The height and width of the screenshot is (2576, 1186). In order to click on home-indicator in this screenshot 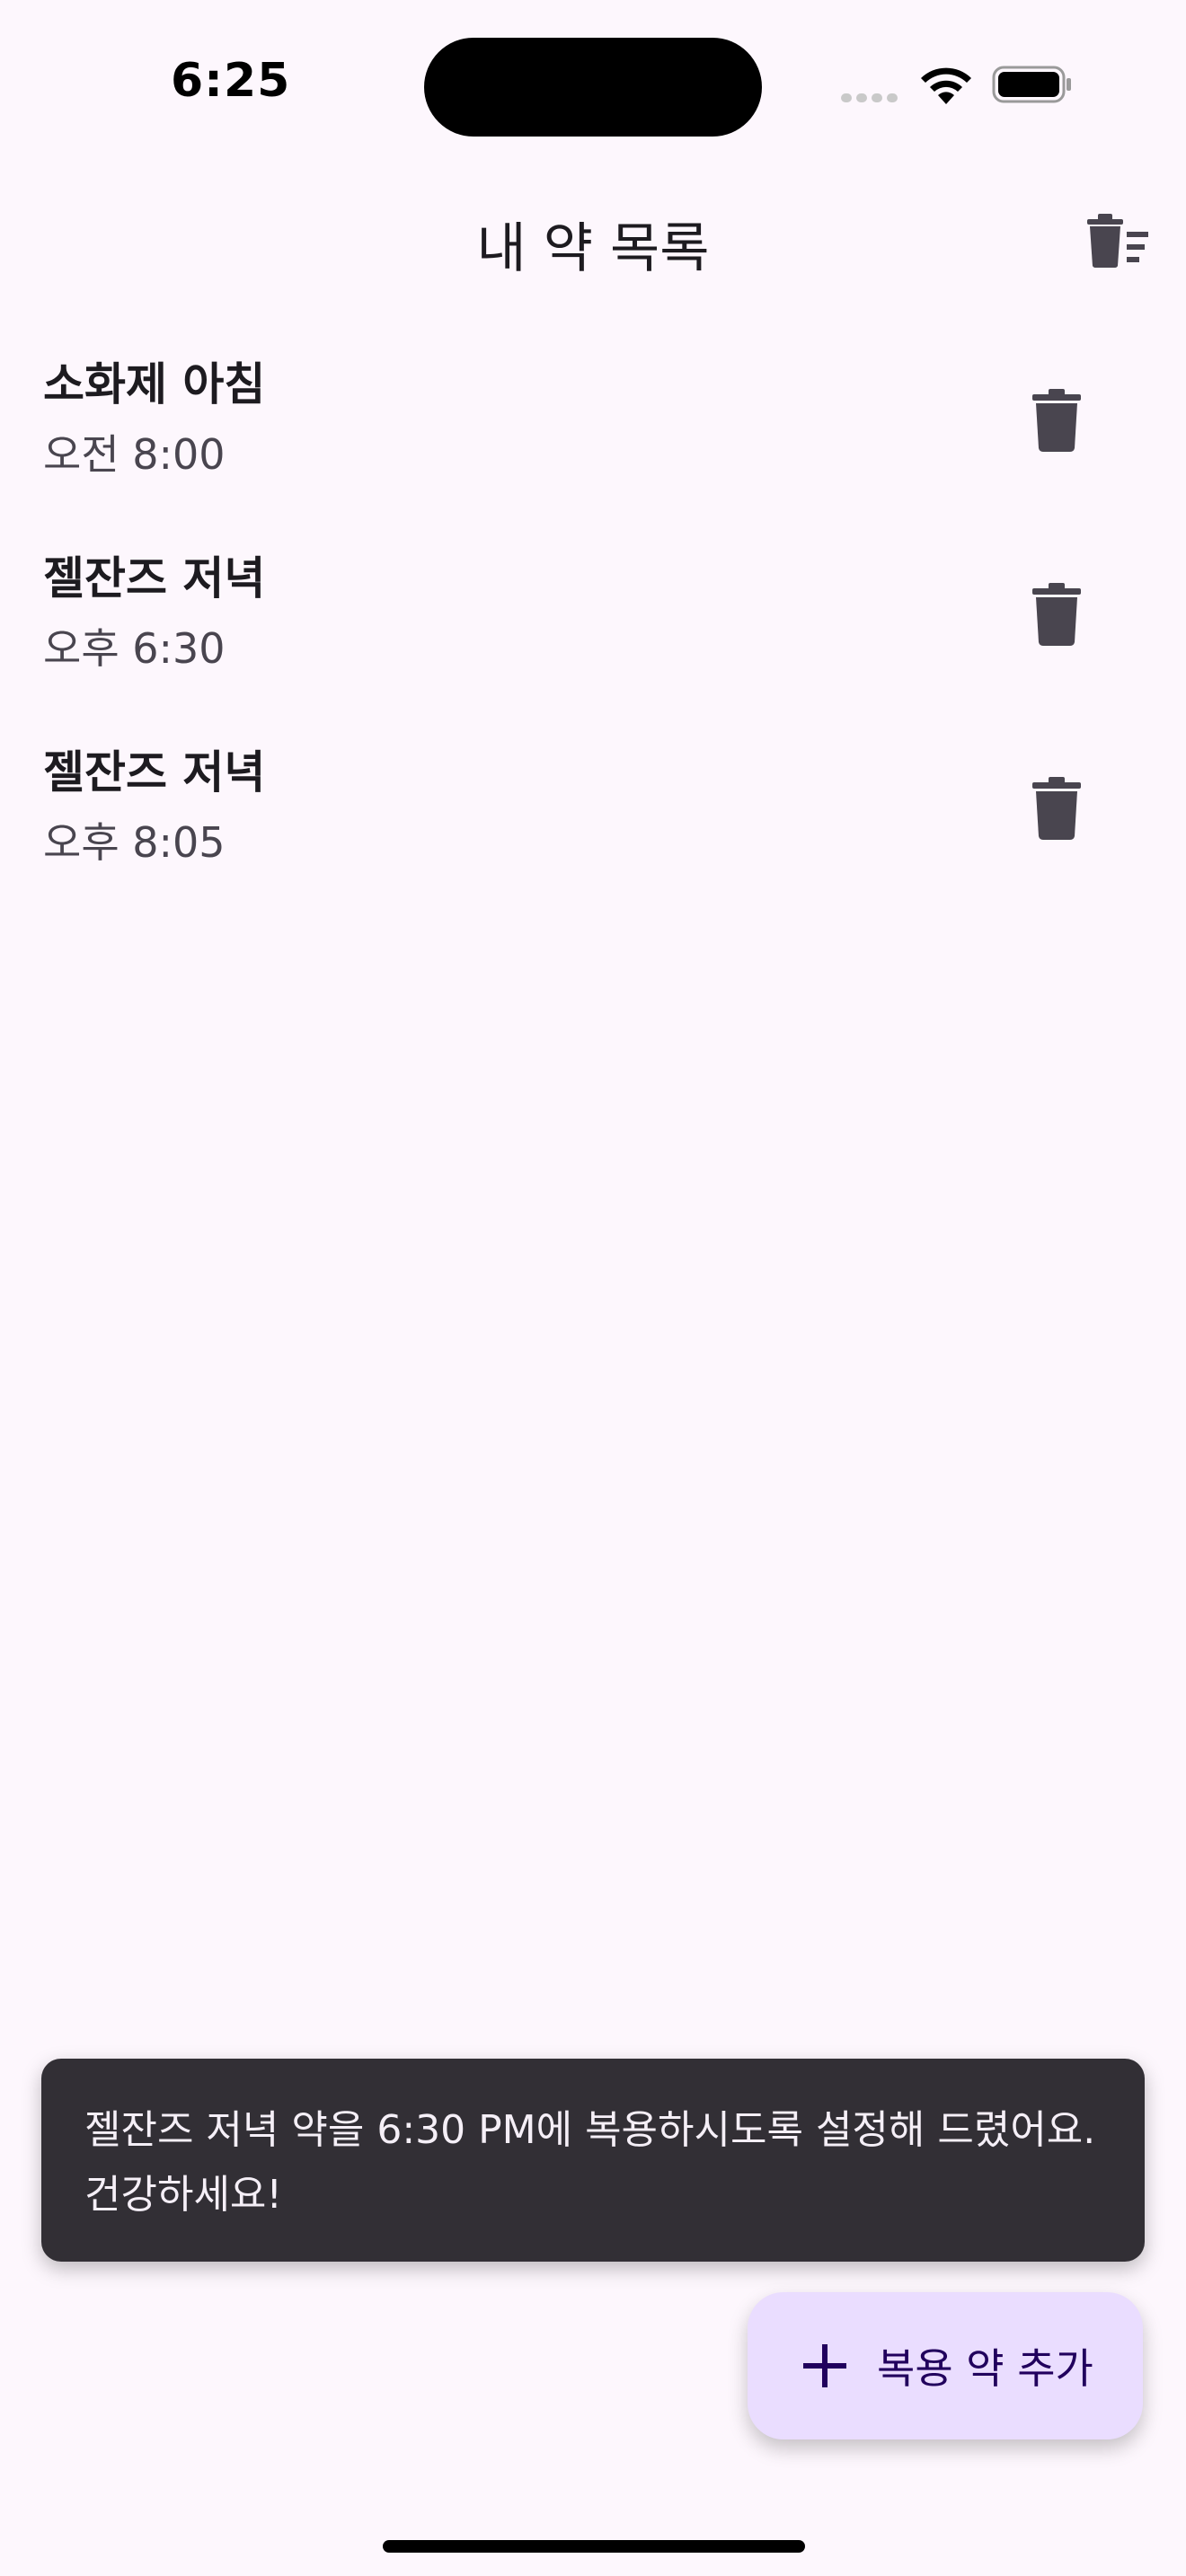, I will do `click(594, 2546)`.